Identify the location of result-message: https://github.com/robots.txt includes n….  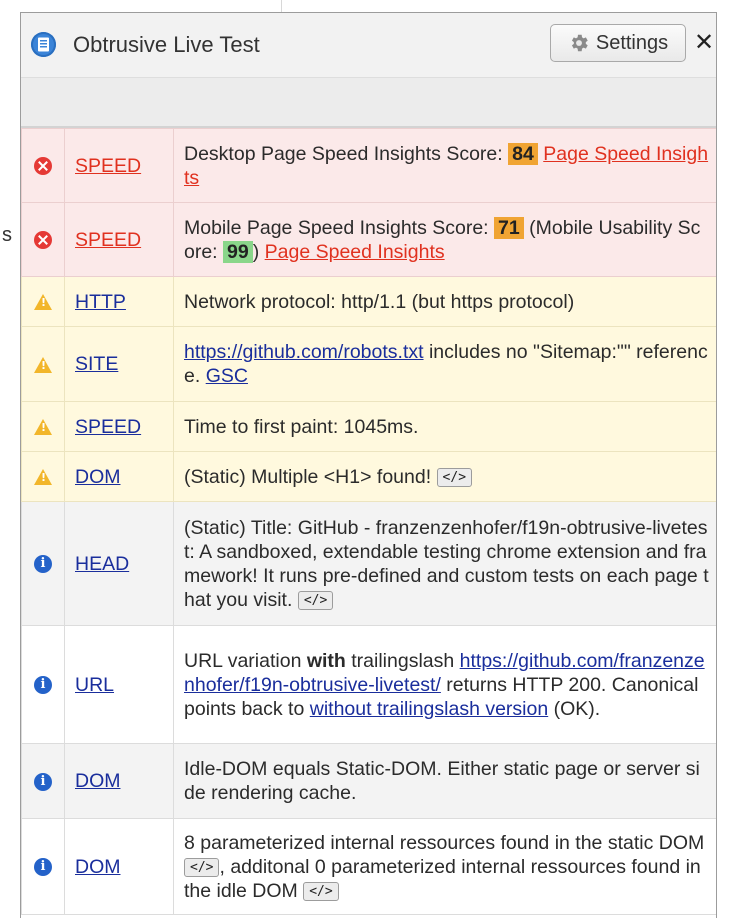
(444, 364).